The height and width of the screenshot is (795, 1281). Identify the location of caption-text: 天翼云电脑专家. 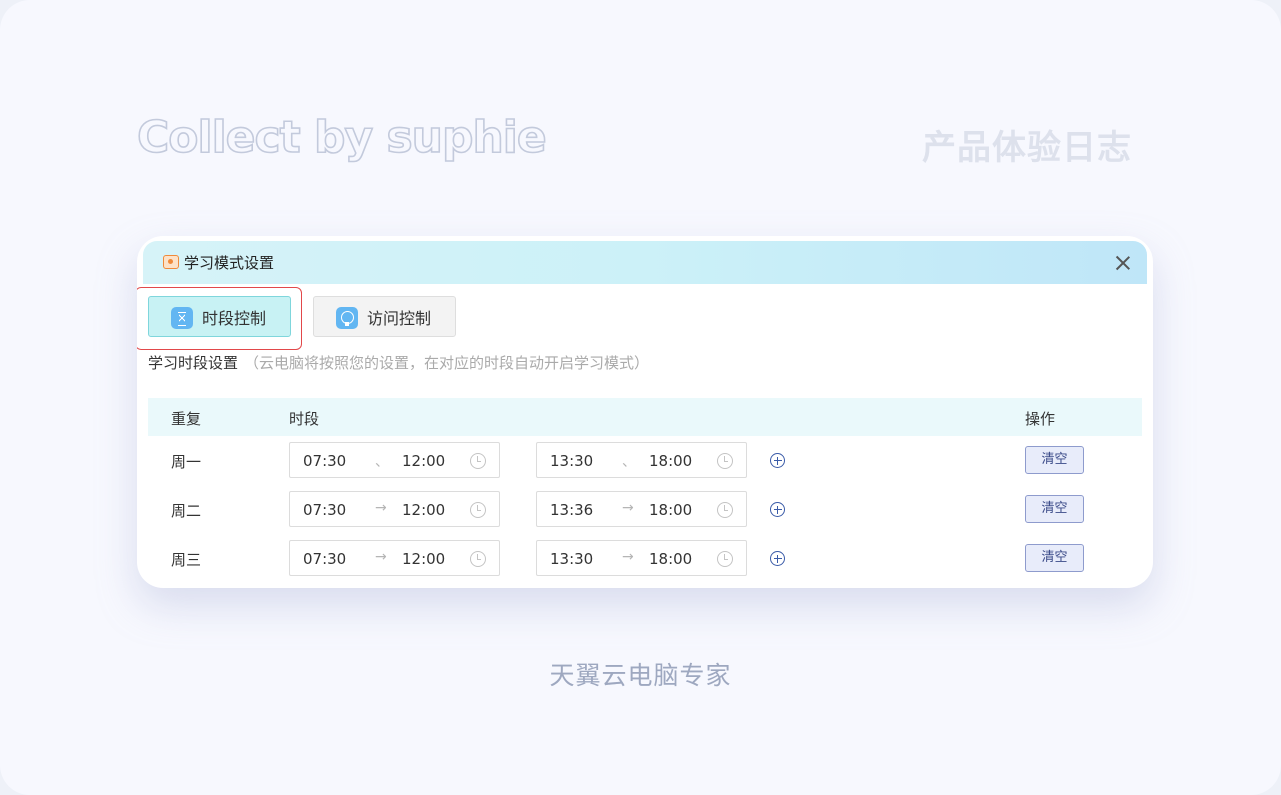
(640, 675).